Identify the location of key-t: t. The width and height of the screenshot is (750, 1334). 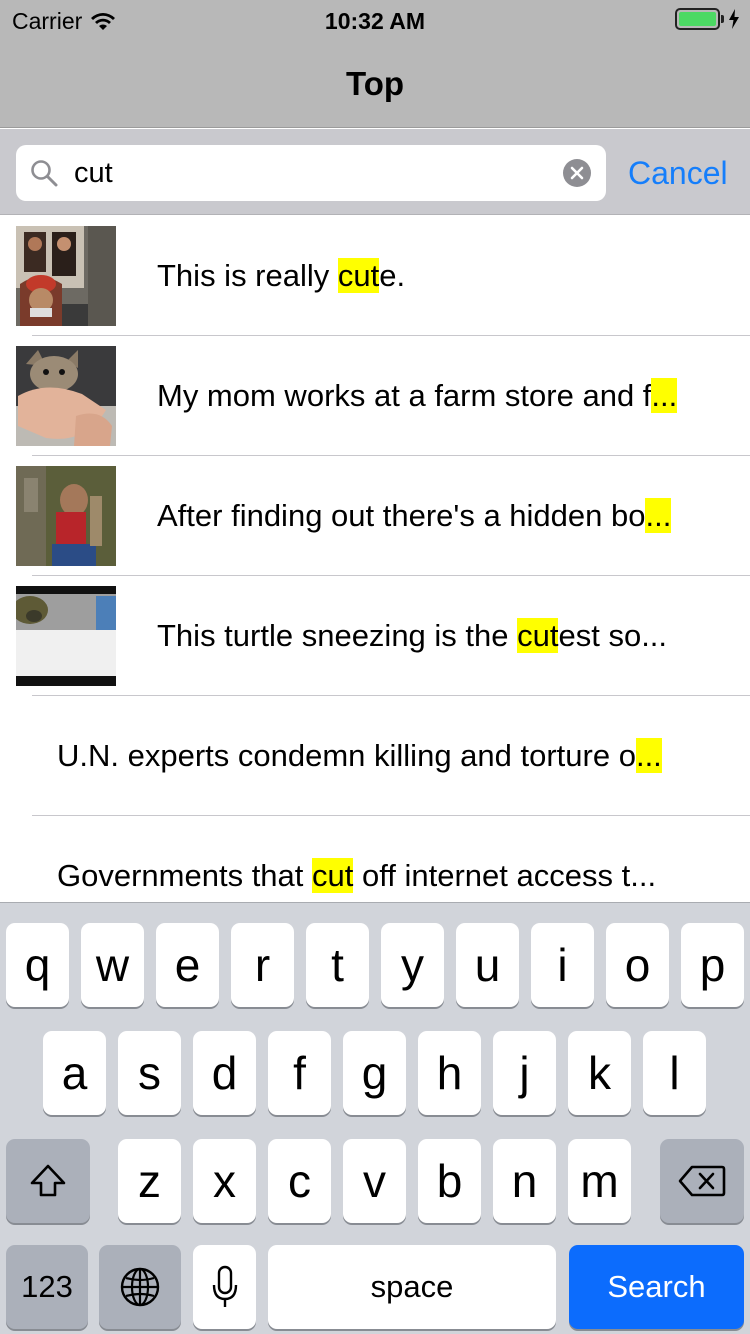
(337, 965).